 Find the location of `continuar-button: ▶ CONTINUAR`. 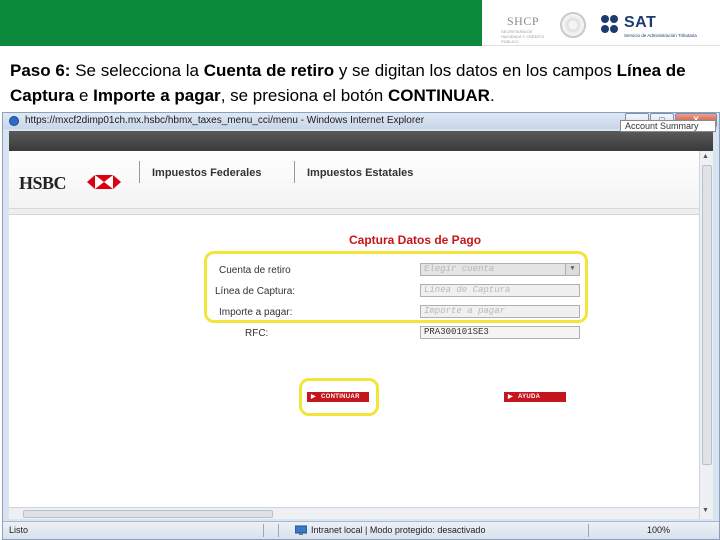

continuar-button: ▶ CONTINUAR is located at coordinates (338, 397).